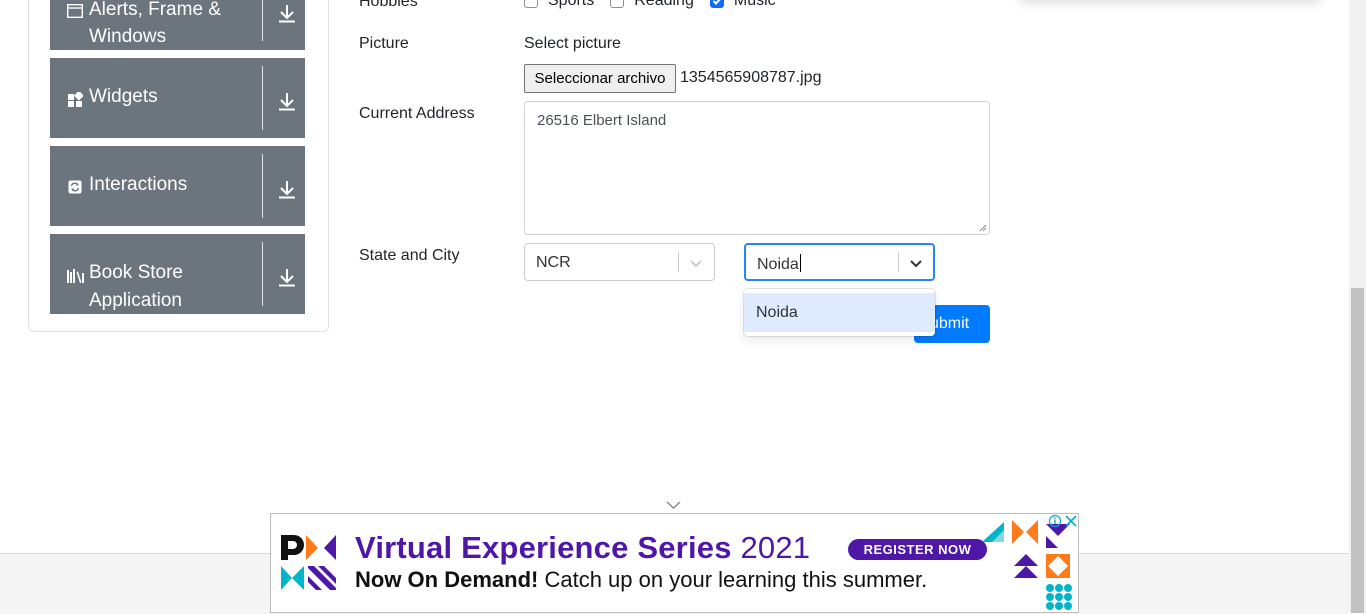 The height and width of the screenshot is (614, 1366). I want to click on ad-title: Virtual Experience Series 2021, so click(583, 547).